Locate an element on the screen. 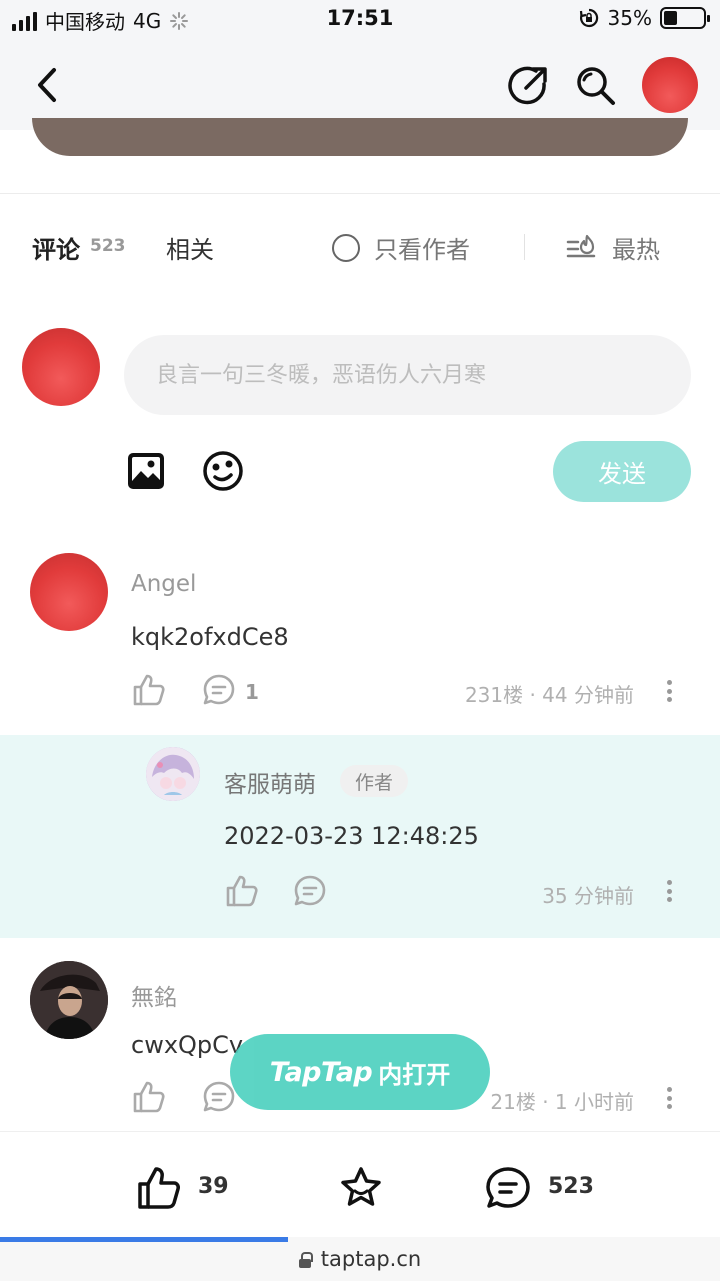 The image size is (720, 1281). comment-icon is located at coordinates (508, 1188).